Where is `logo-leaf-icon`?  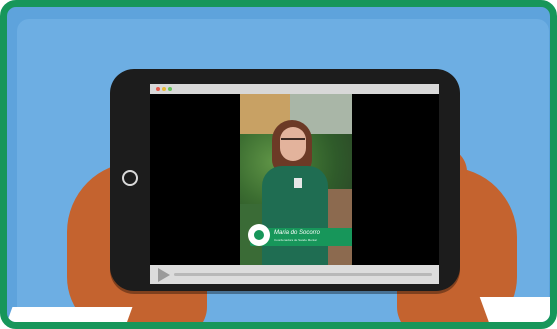 logo-leaf-icon is located at coordinates (259, 235).